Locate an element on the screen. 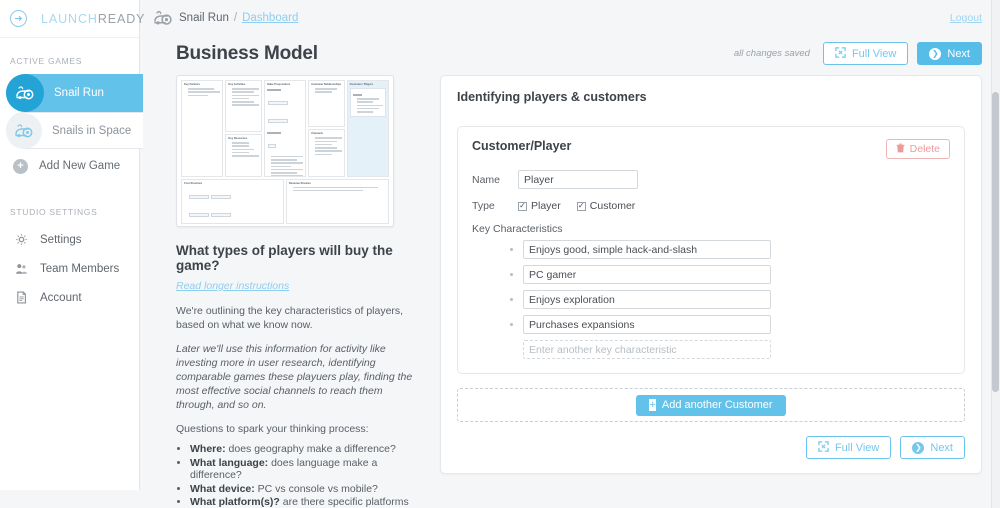 Image resolution: width=1000 pixels, height=508 pixels. canvas-row-bottom: Cost Structure Revenue Streams is located at coordinates (285, 201).